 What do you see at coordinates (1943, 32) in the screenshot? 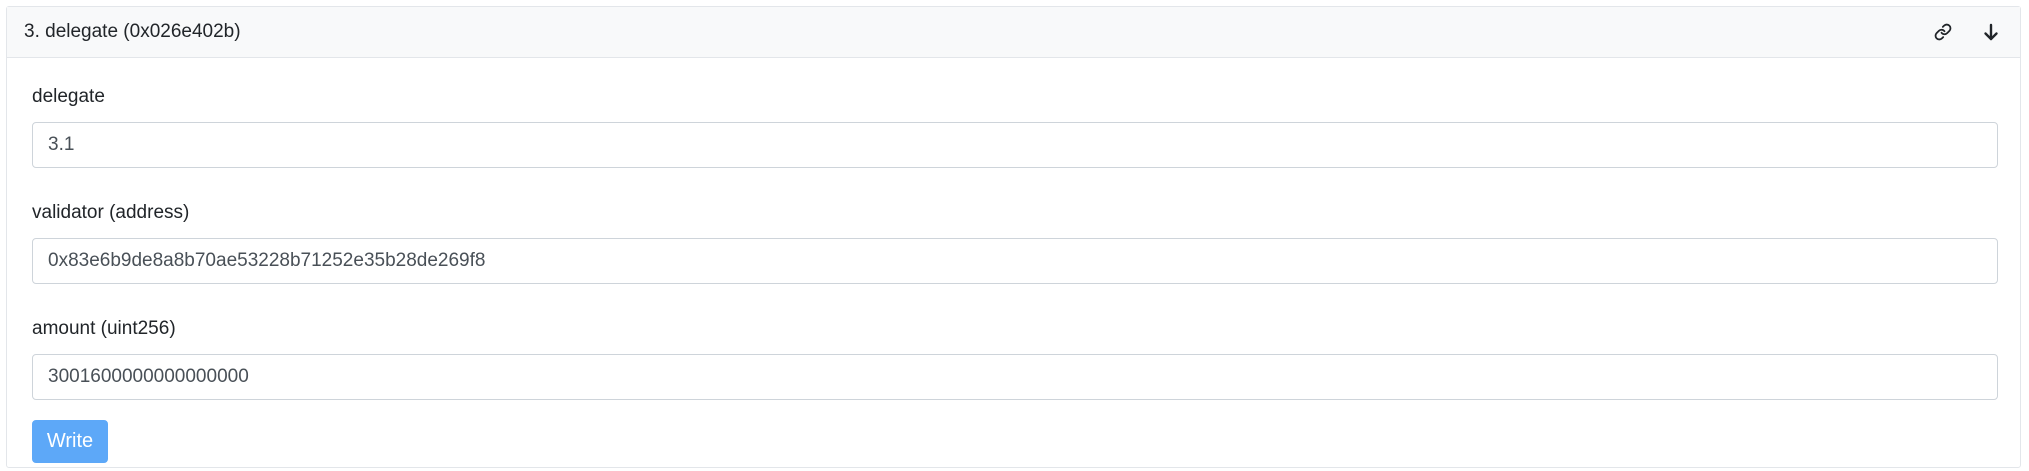
I see `link-icon` at bounding box center [1943, 32].